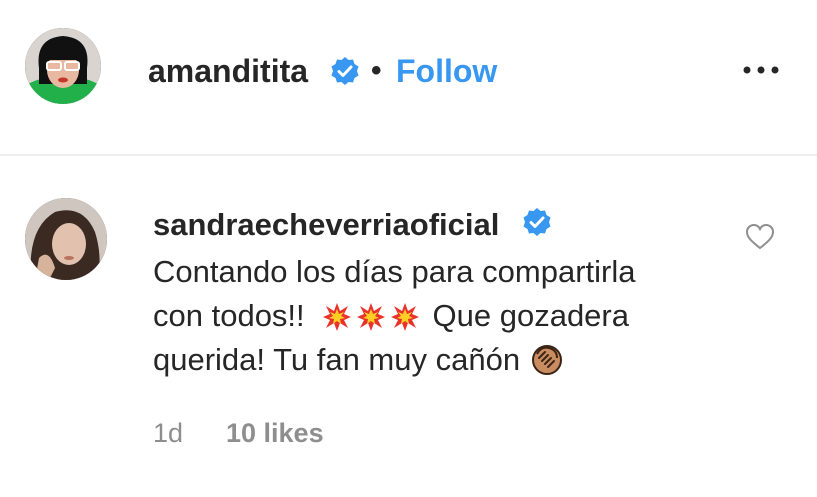 This screenshot has height=497, width=817. I want to click on commenter-avatar-image, so click(66, 239).